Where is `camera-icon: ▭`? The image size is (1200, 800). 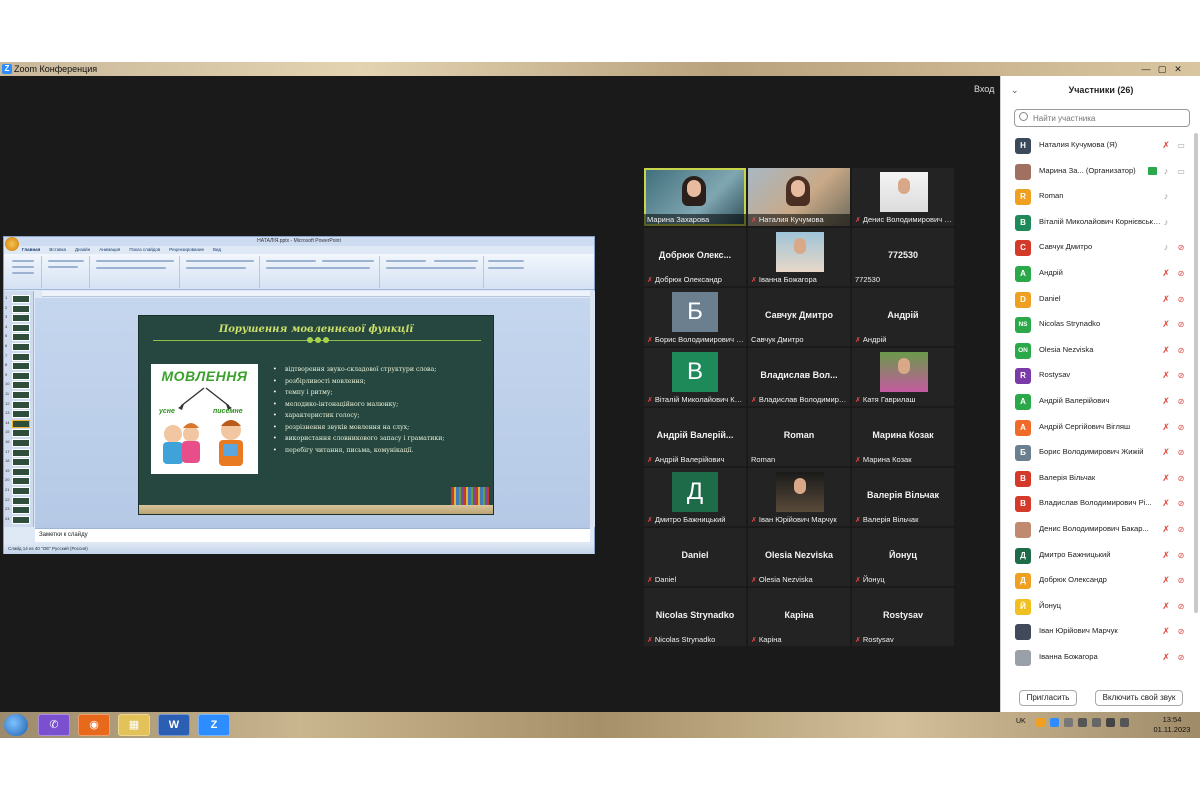
camera-icon: ▭ is located at coordinates (1181, 171).